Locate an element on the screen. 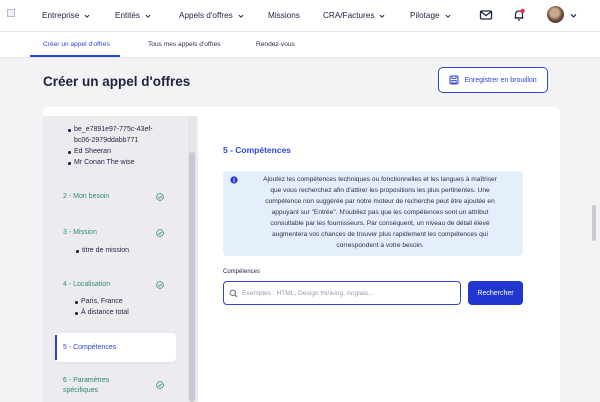  info-icon is located at coordinates (234, 180).